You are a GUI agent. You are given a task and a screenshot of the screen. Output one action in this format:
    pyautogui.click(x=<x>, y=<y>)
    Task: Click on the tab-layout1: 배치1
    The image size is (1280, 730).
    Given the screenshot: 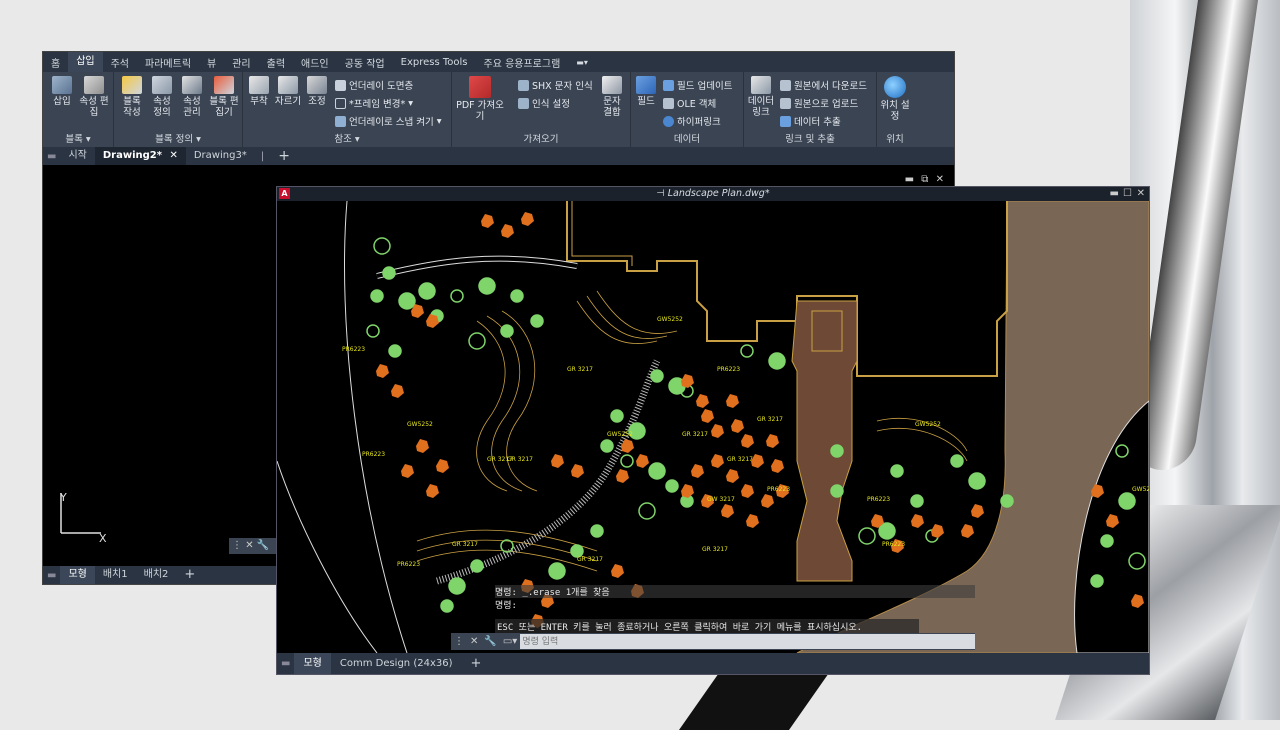 What is the action you would take?
    pyautogui.click(x=115, y=575)
    